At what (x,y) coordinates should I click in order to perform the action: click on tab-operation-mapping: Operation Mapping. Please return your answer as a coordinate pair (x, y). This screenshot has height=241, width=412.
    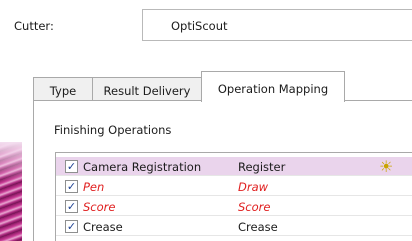
    Looking at the image, I should click on (273, 86).